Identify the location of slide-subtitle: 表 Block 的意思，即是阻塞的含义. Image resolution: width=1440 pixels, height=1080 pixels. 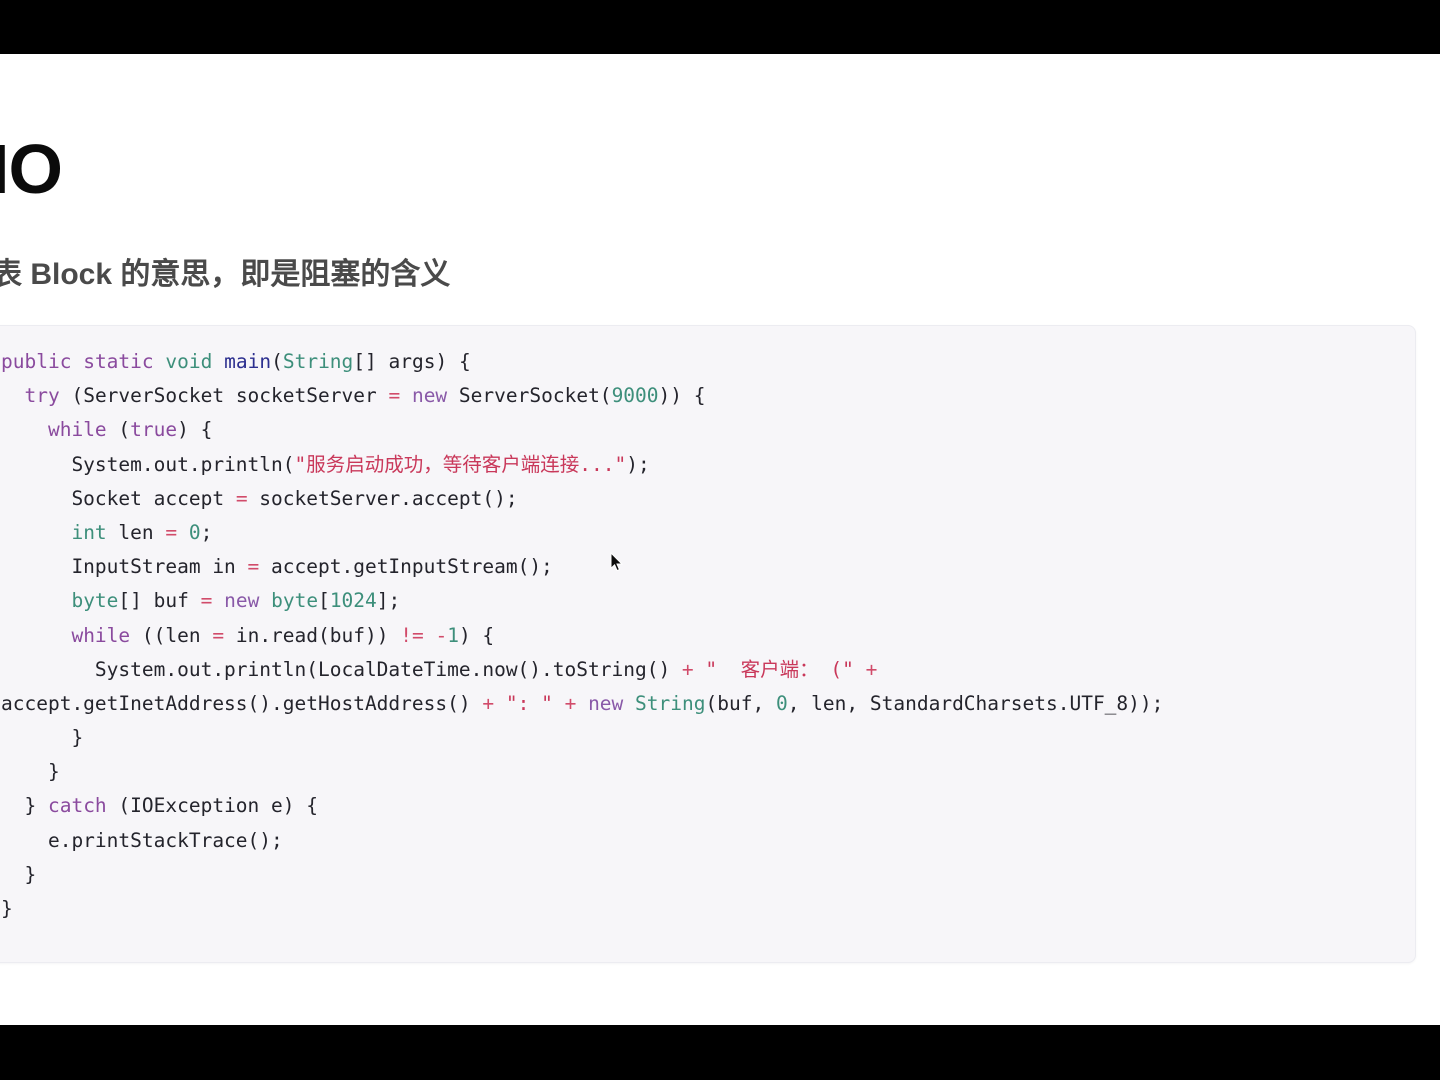
(225, 274).